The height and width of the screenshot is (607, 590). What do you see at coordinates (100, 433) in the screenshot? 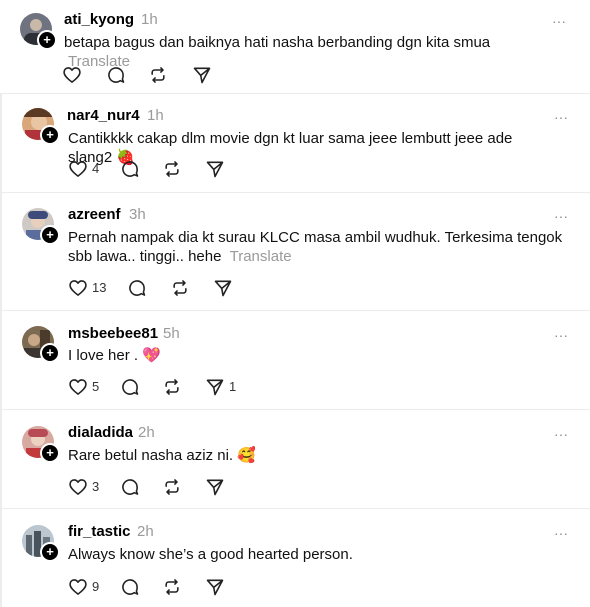
I see `username: dialadida` at bounding box center [100, 433].